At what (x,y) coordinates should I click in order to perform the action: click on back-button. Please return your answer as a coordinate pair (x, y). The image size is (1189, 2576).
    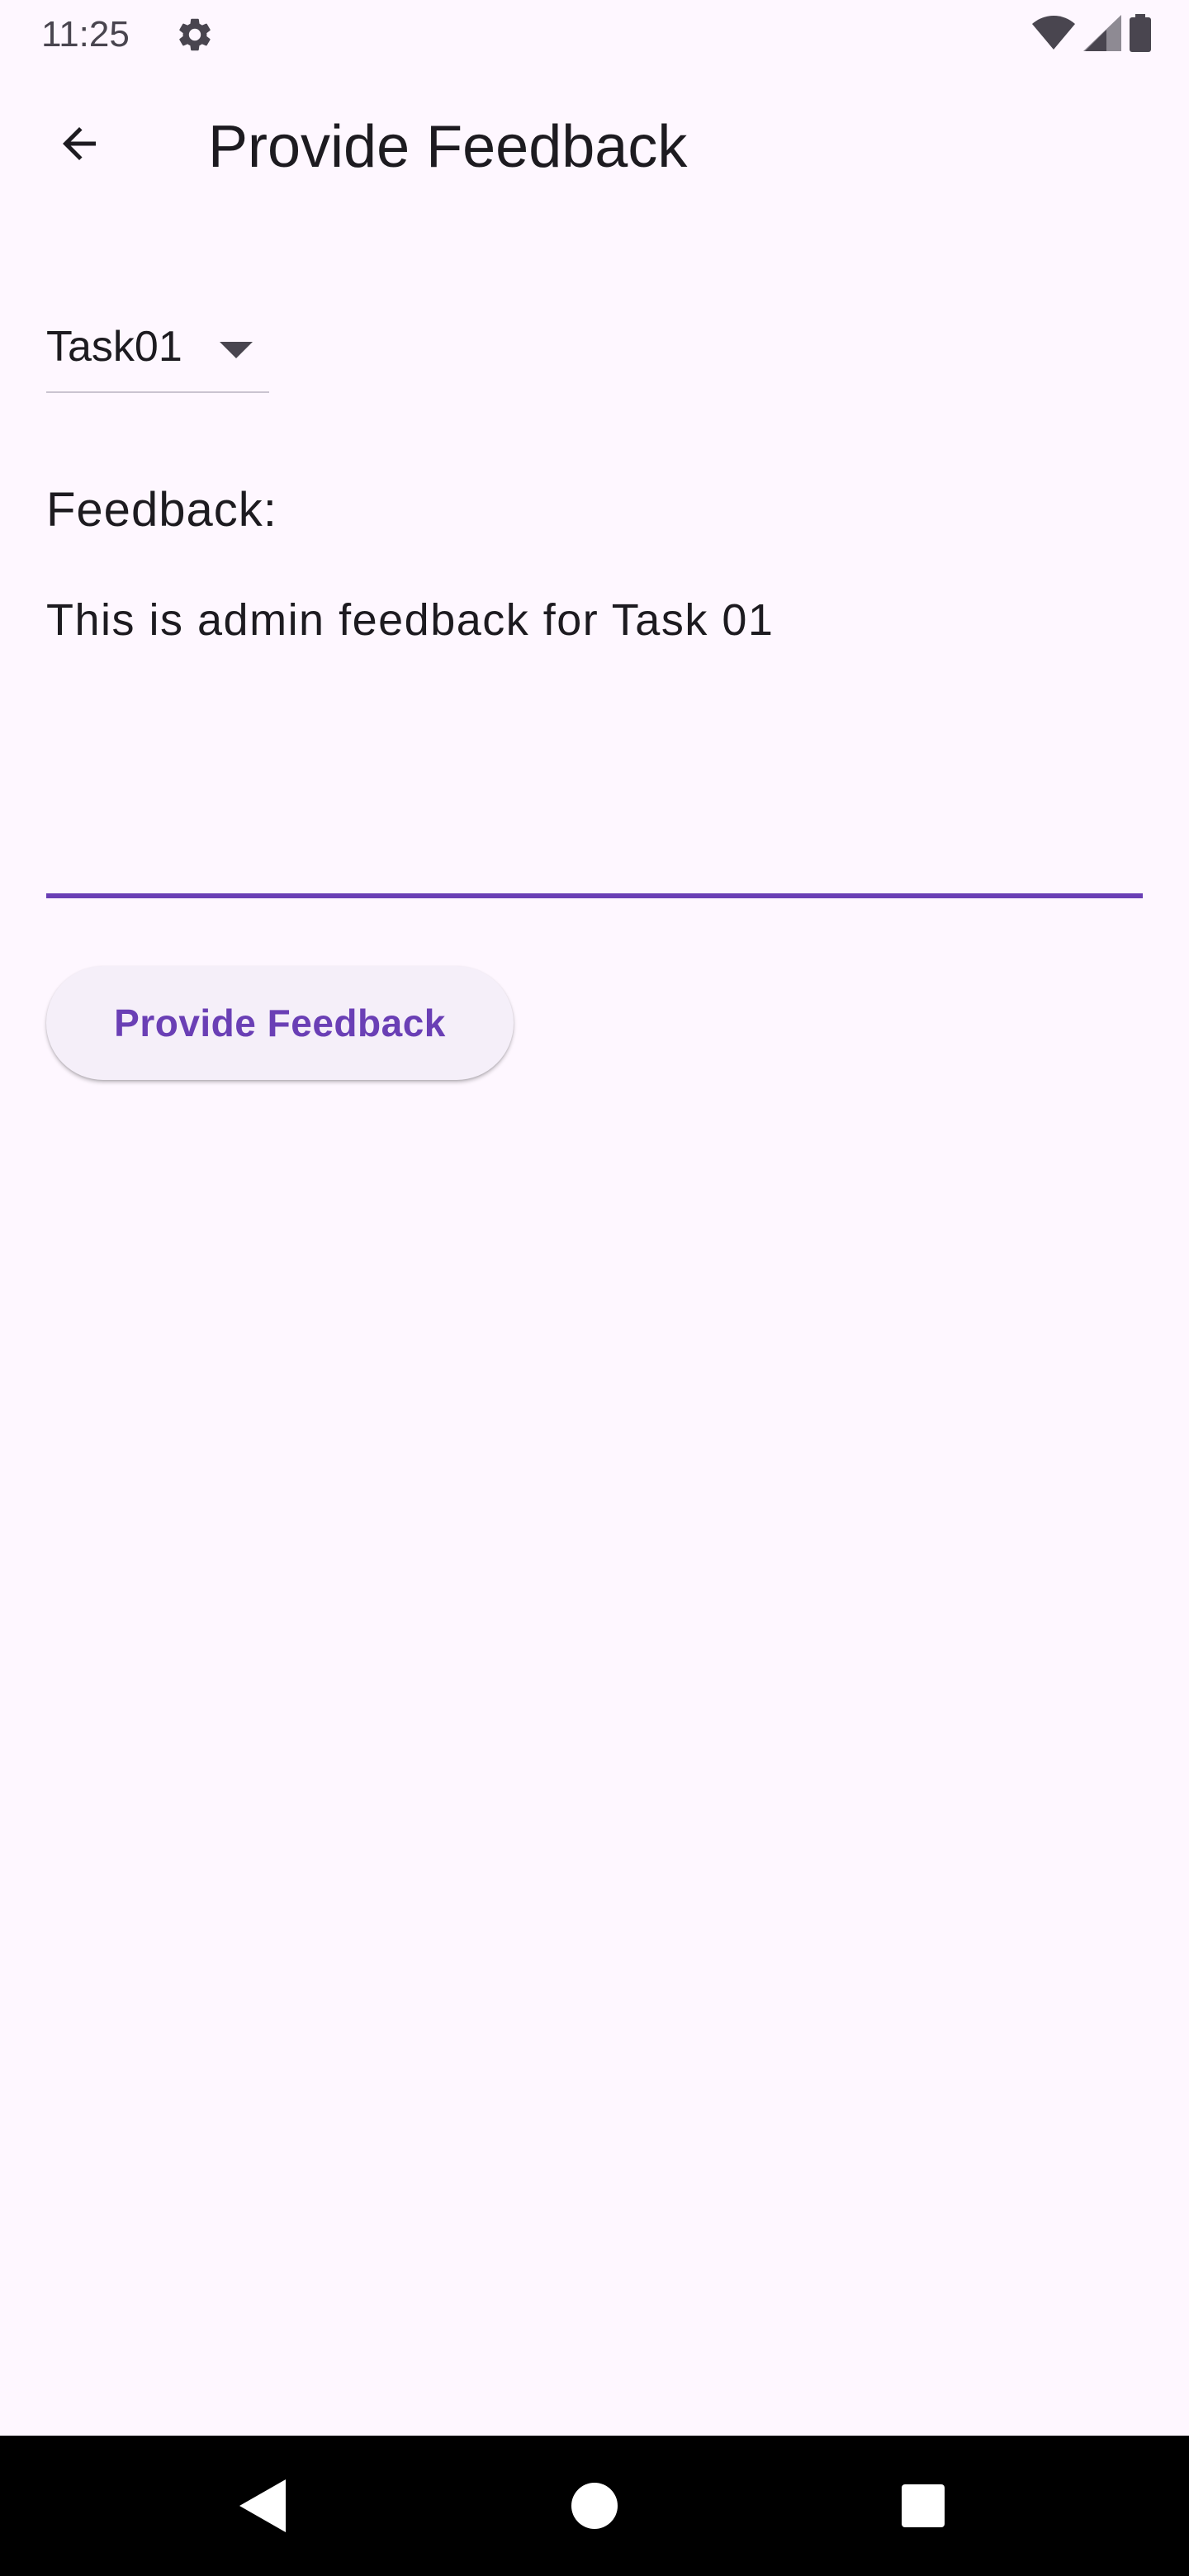
    Looking at the image, I should click on (79, 143).